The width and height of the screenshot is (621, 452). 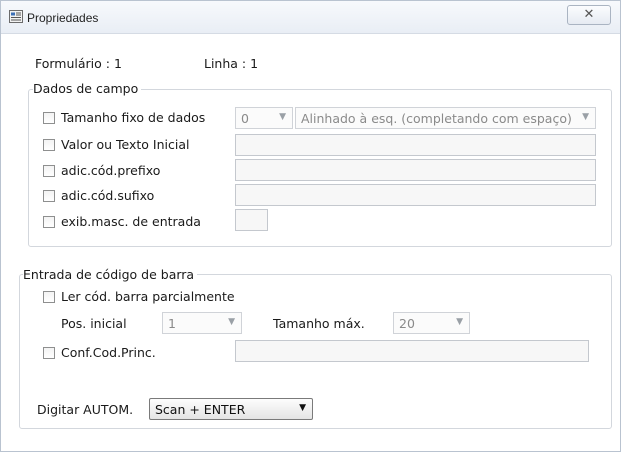 I want to click on label-ler-parcial: Ler cód. barra parcialmente, so click(x=148, y=296).